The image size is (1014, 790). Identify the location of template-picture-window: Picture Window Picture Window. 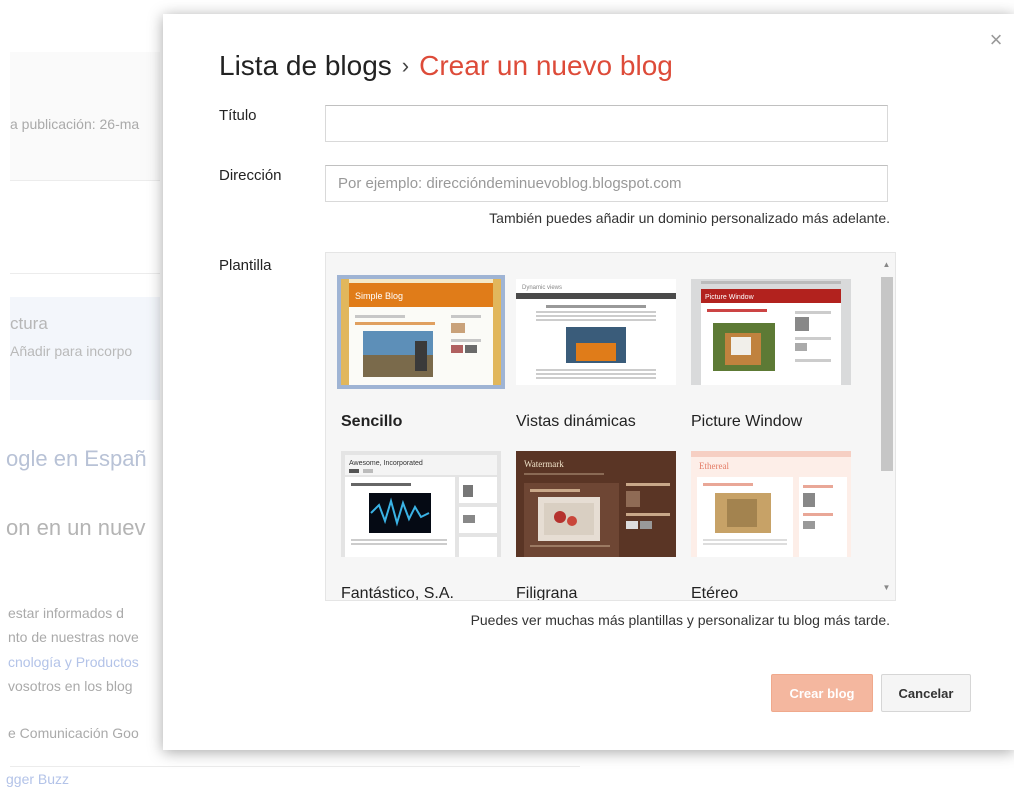
(776, 354).